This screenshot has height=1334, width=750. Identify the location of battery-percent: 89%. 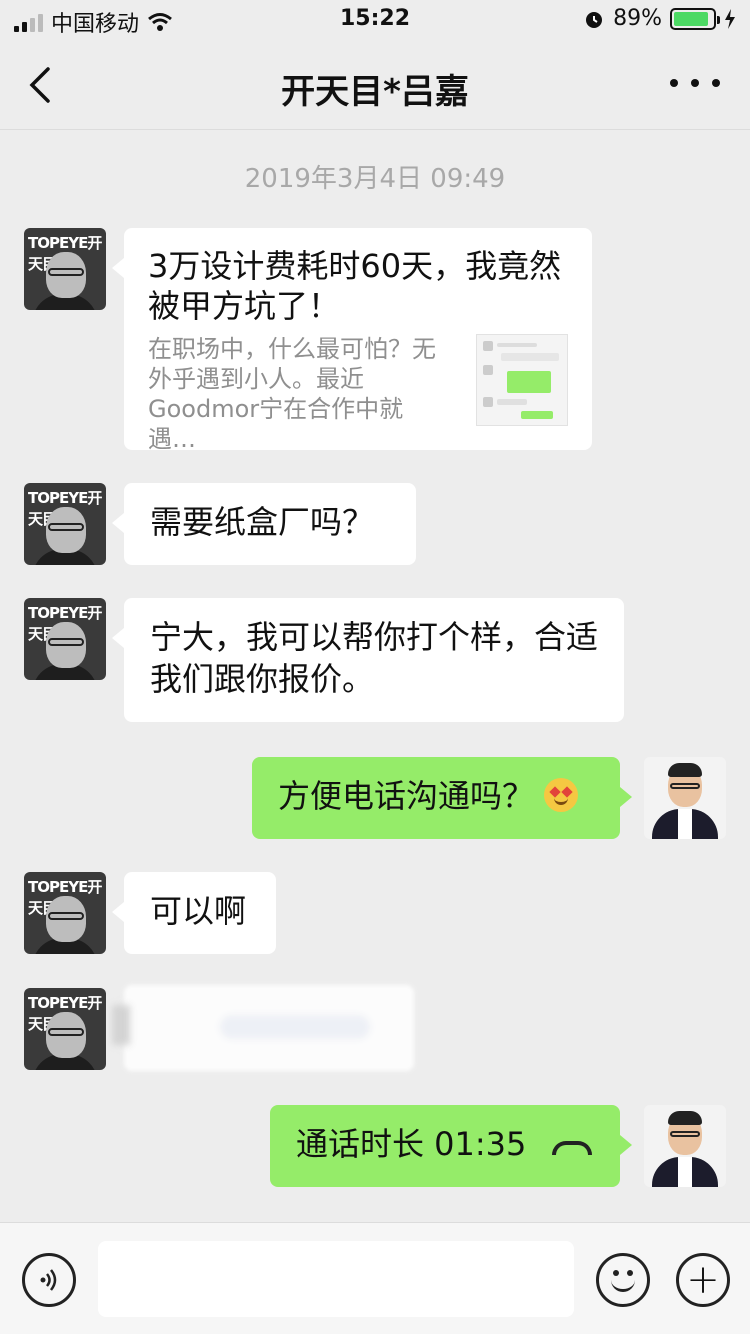
(637, 18).